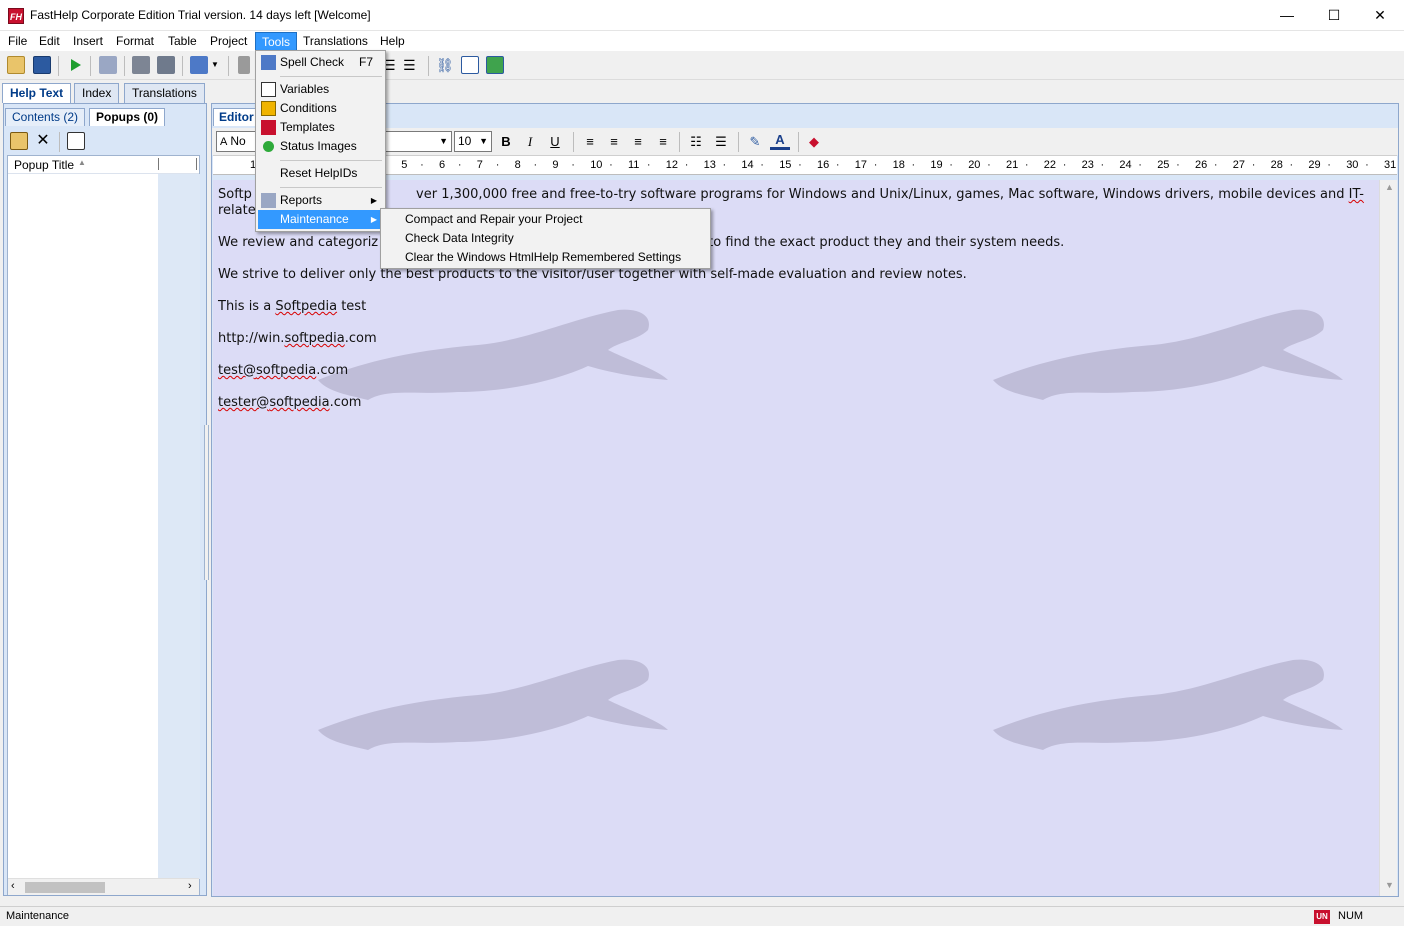 Image resolution: width=1404 pixels, height=926 pixels. I want to click on menu-item-variables: Variables, so click(320, 89).